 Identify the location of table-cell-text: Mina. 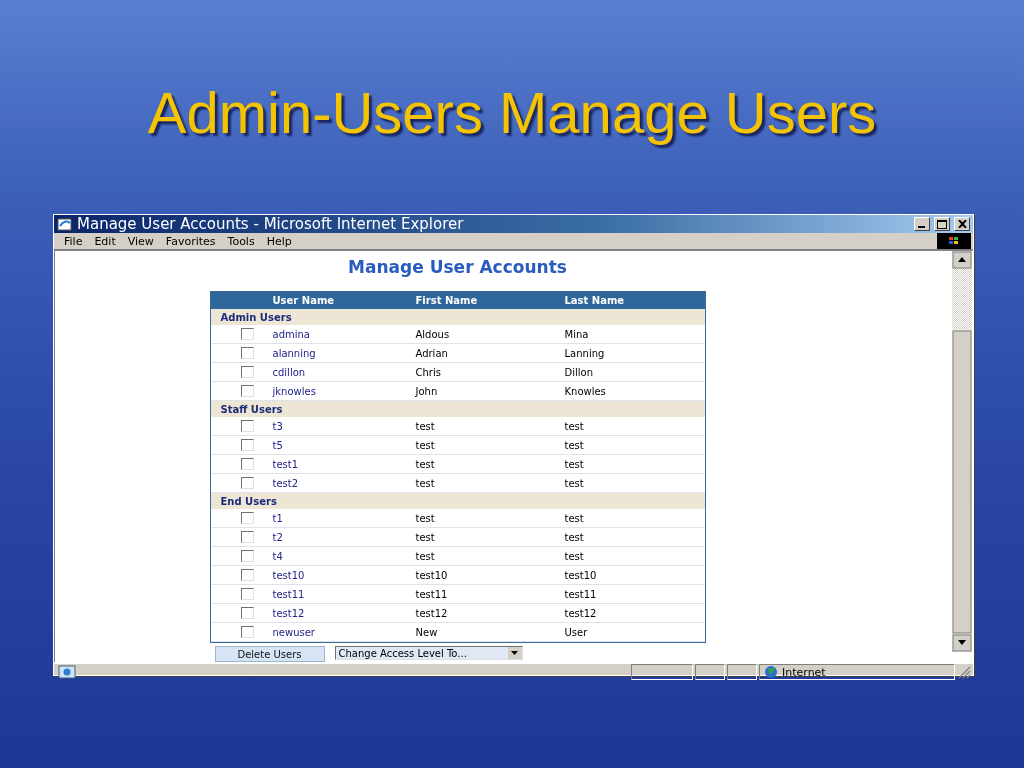
(577, 334).